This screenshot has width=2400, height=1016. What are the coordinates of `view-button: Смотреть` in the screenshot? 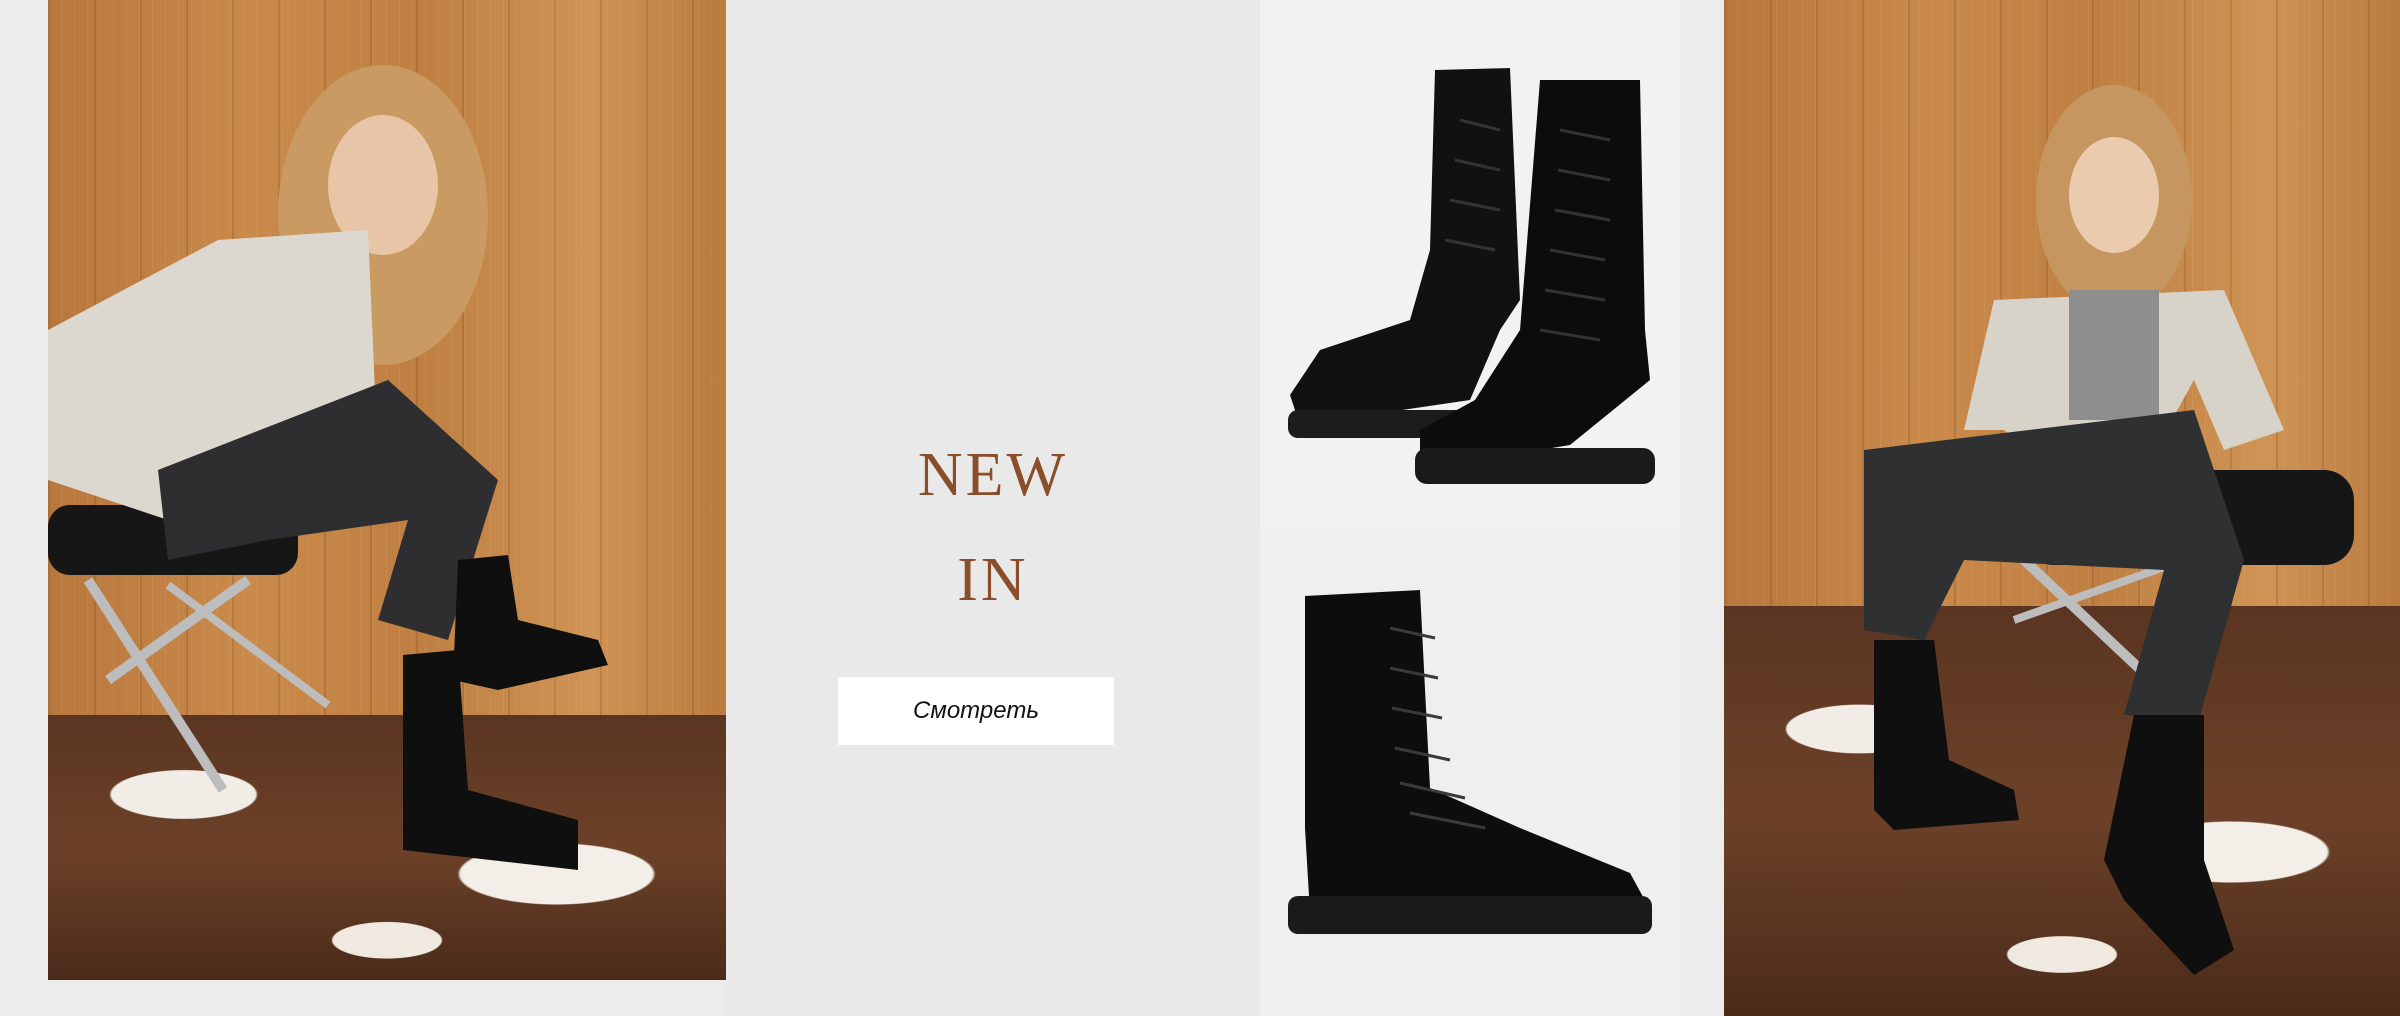 It's located at (976, 711).